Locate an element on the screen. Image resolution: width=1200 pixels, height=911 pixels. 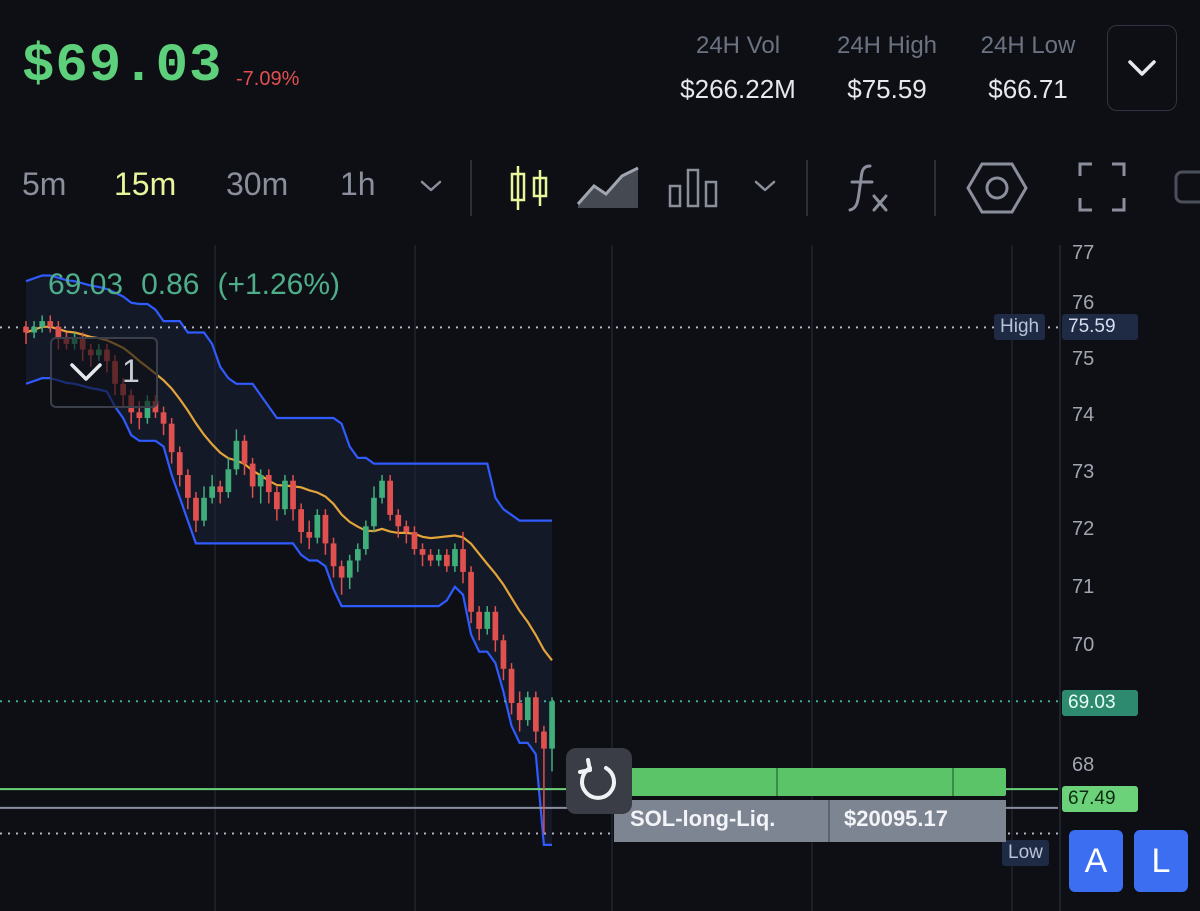
y-tick: 70 is located at coordinates (1083, 645).